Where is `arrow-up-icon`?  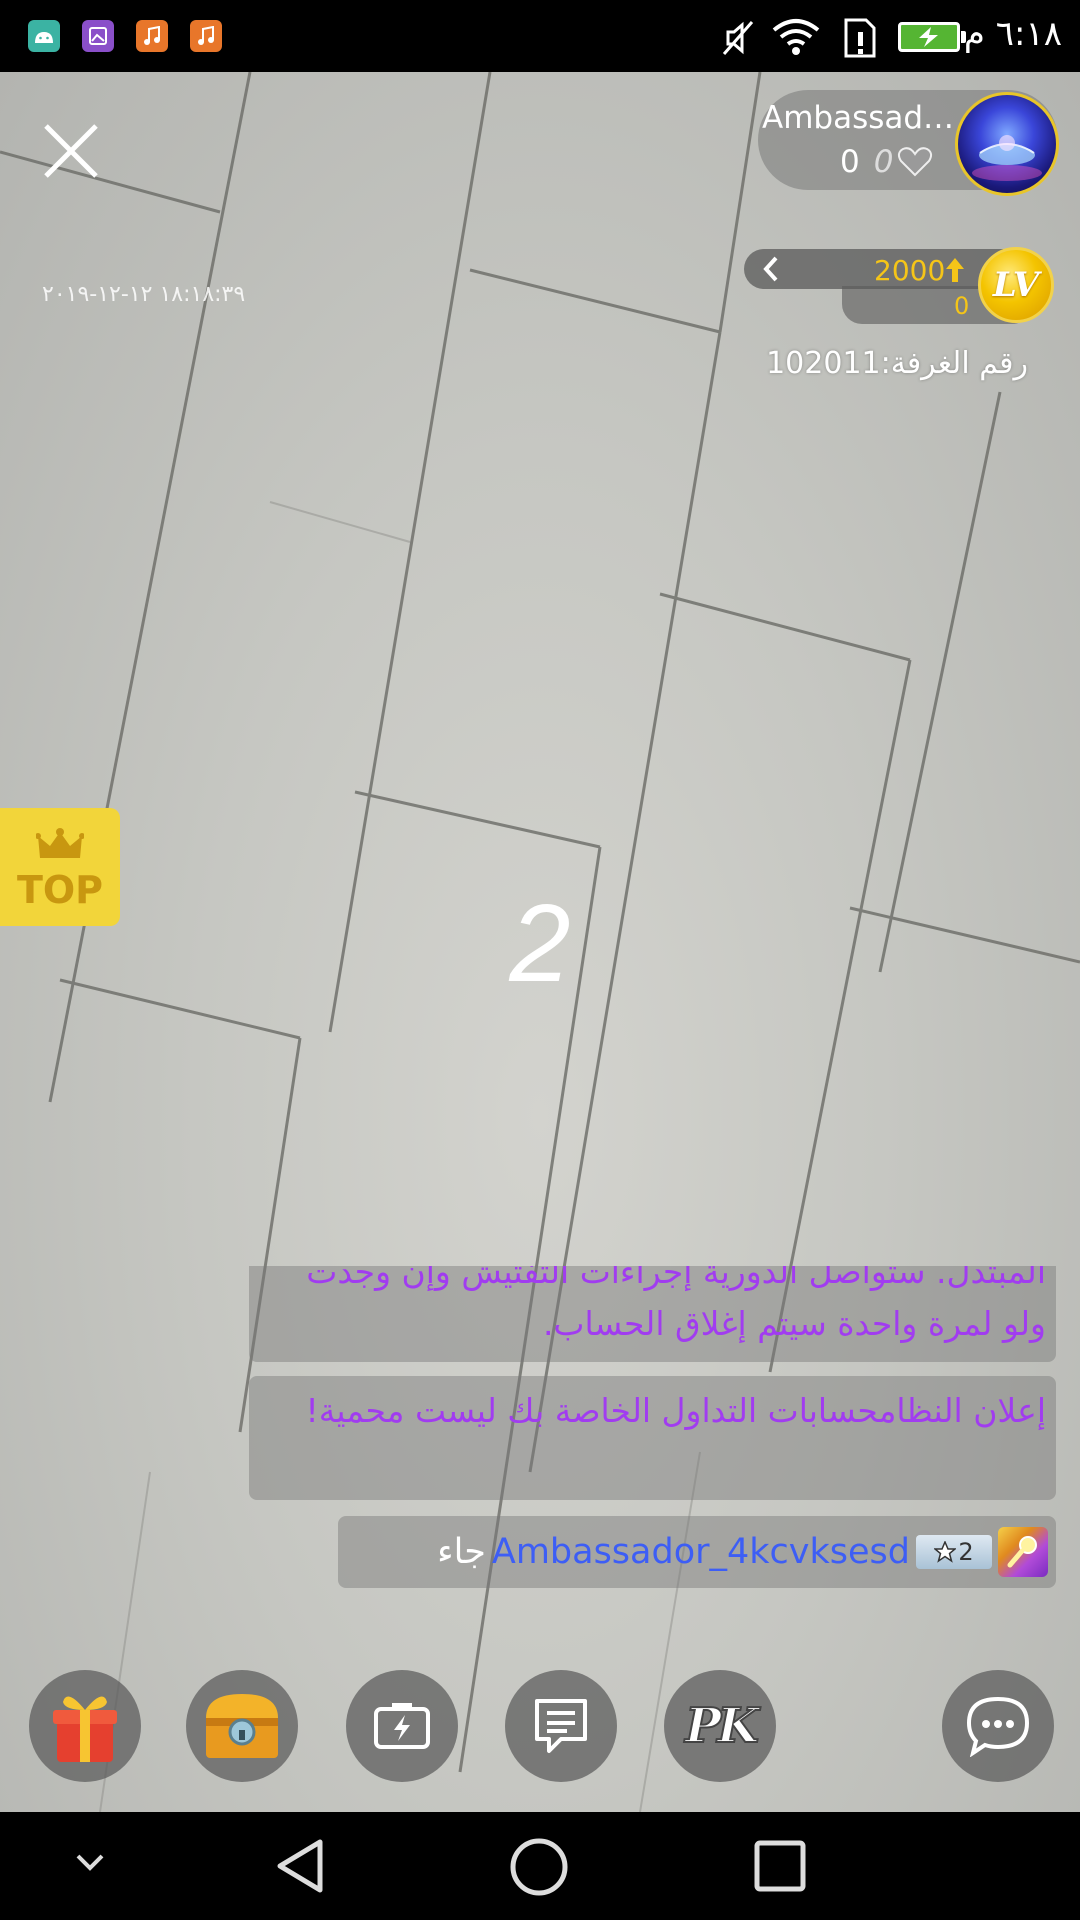 arrow-up-icon is located at coordinates (955, 270).